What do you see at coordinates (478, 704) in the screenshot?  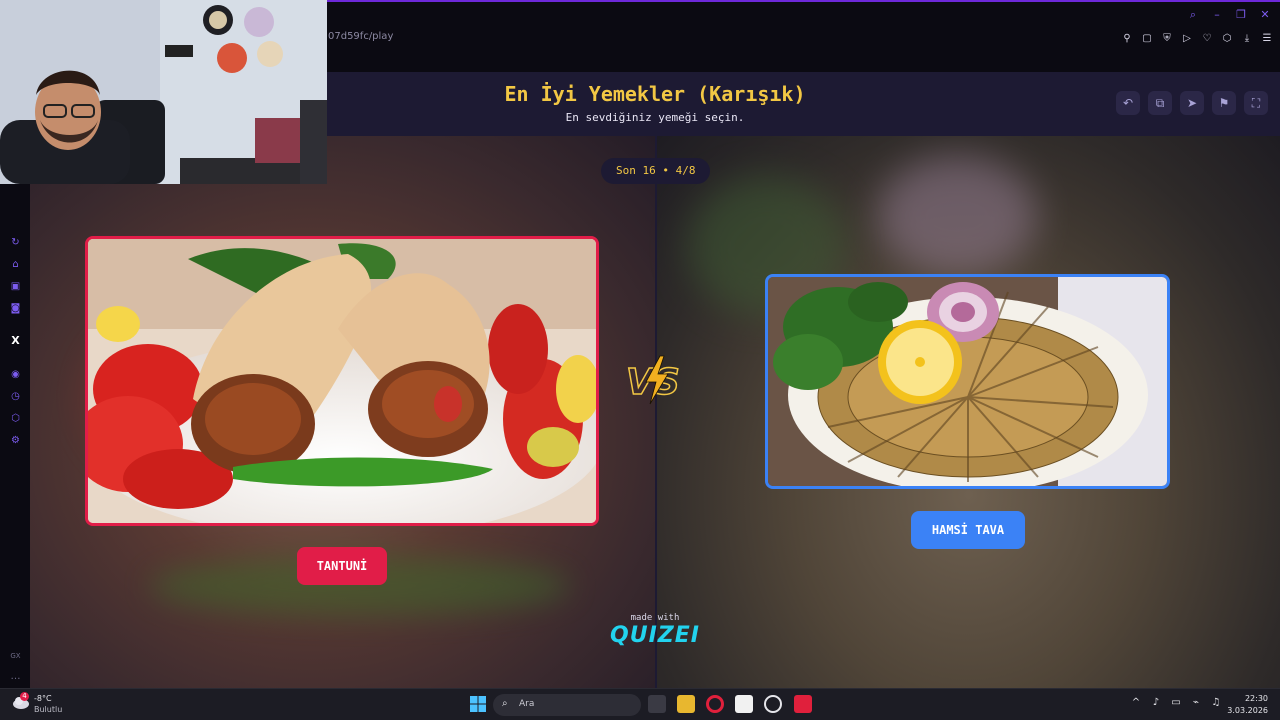 I see `windows-start-icon` at bounding box center [478, 704].